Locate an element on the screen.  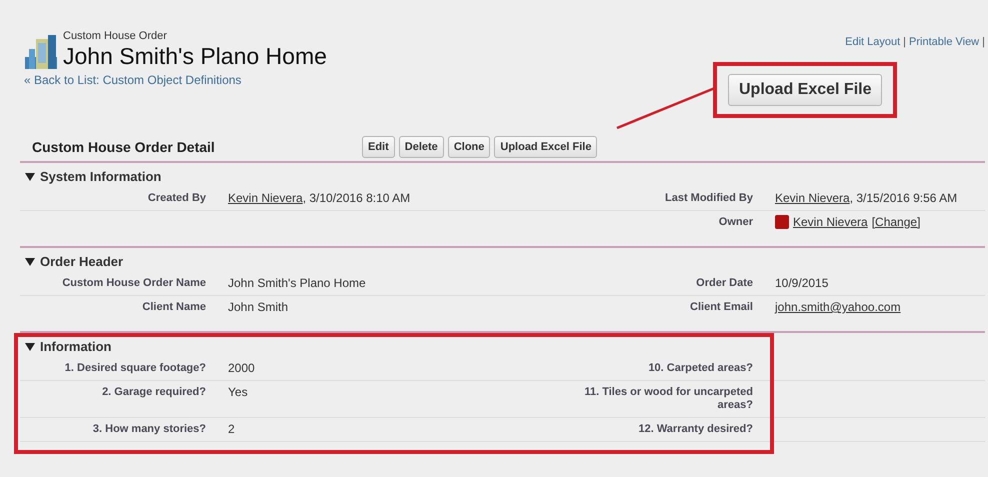
field-value: John Smith is located at coordinates (258, 307).